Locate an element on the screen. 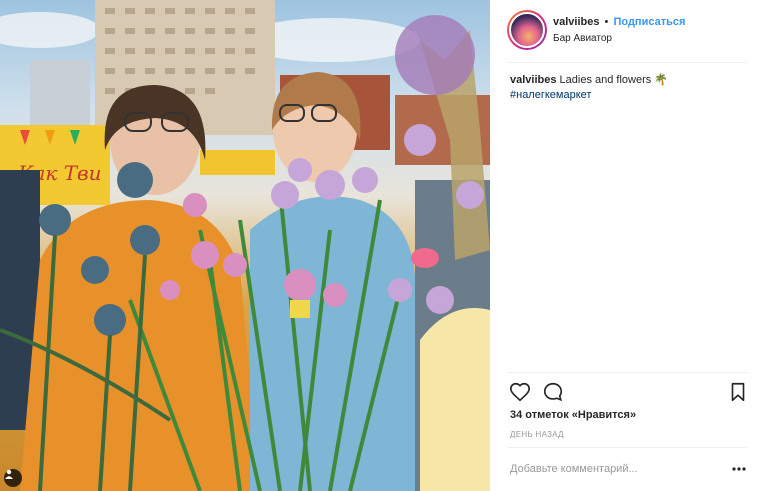  username-link: valviibes is located at coordinates (576, 22).